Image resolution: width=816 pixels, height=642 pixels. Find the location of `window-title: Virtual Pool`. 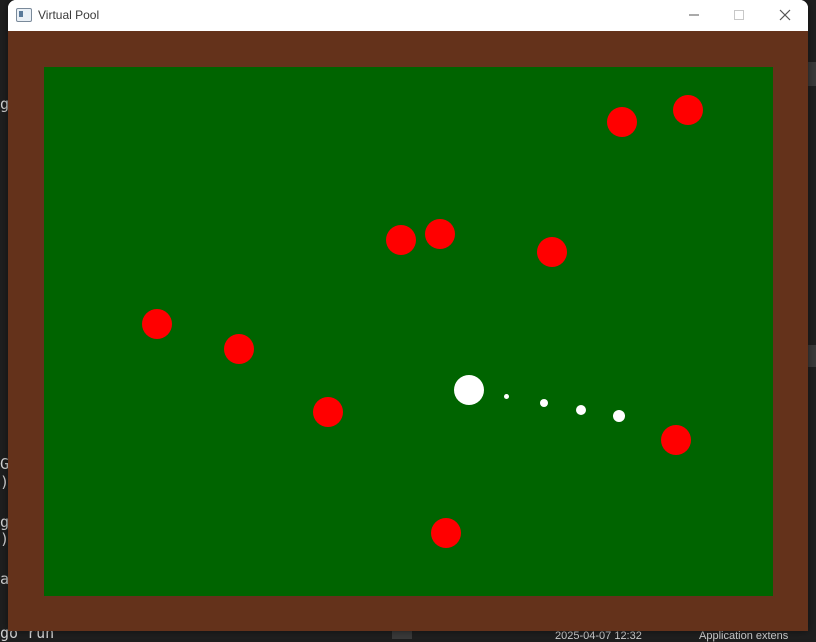

window-title: Virtual Pool is located at coordinates (69, 15).